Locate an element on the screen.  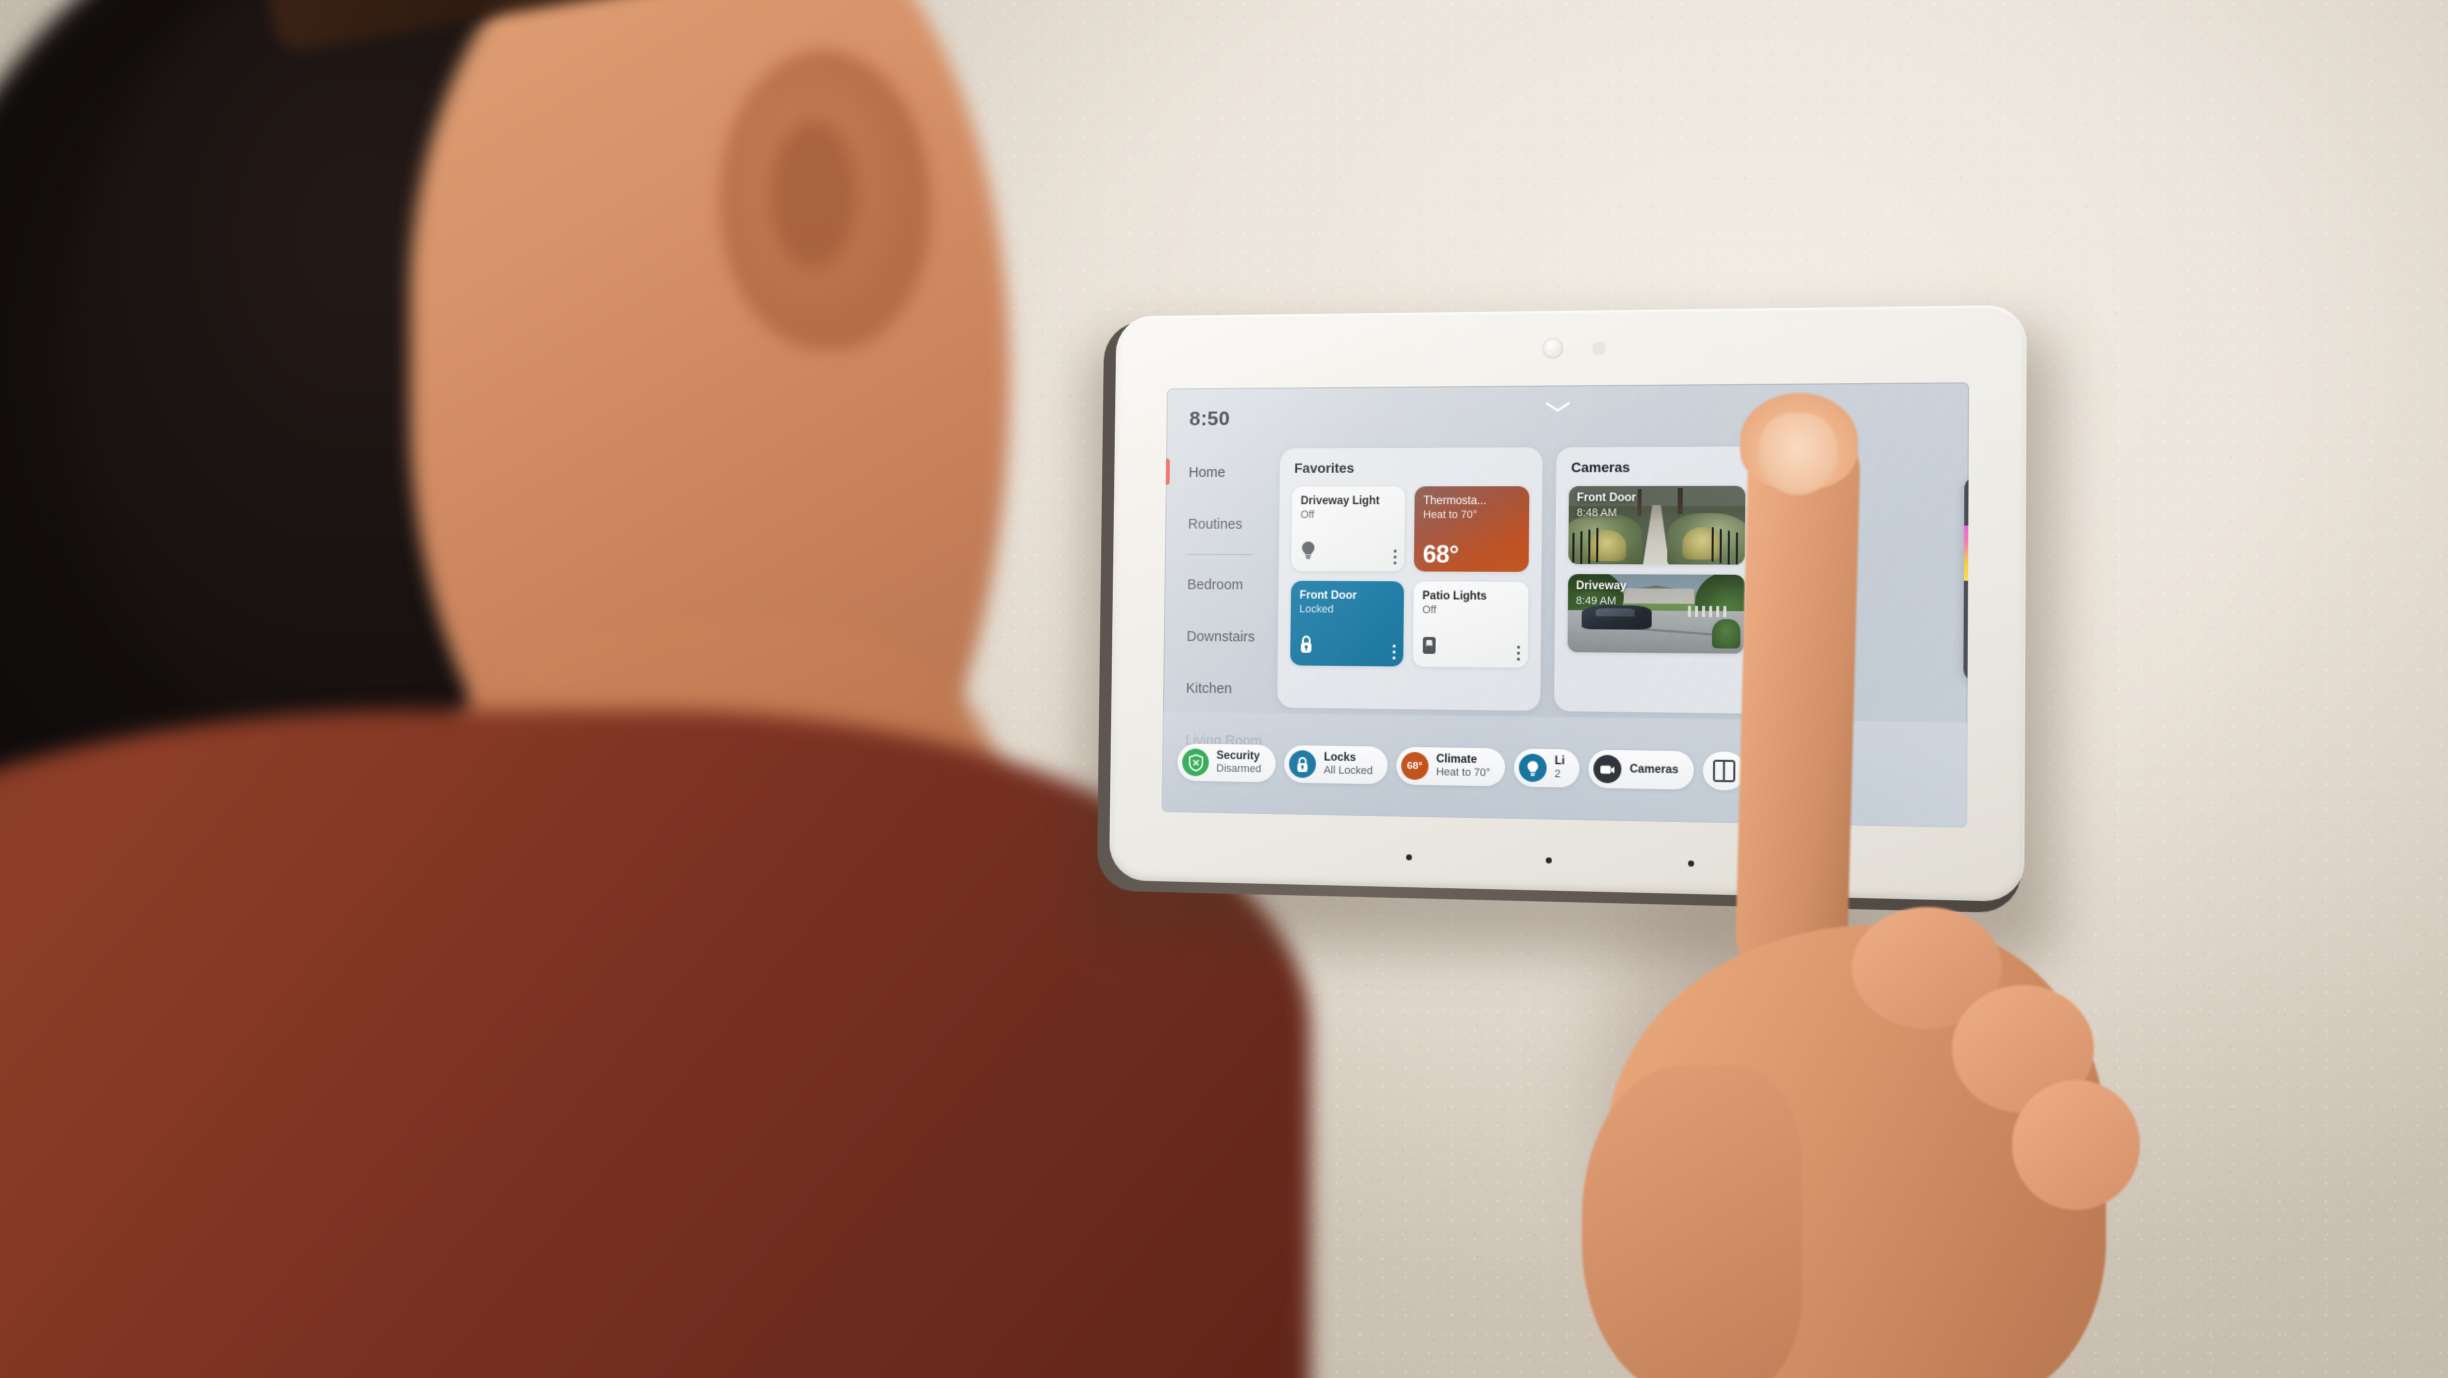
pill-cameras: Cameras is located at coordinates (1641, 769).